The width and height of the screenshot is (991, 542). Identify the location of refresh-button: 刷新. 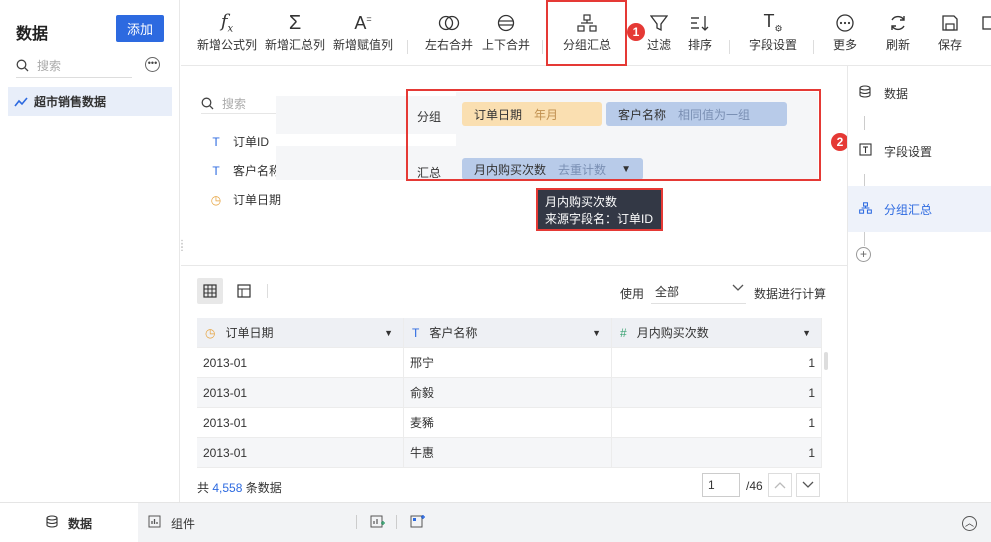
(898, 31).